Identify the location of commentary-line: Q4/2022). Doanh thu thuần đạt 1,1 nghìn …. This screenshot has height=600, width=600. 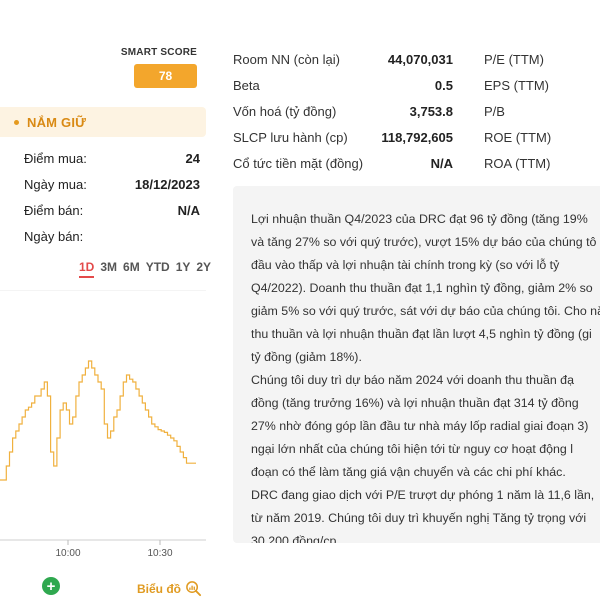
(422, 288).